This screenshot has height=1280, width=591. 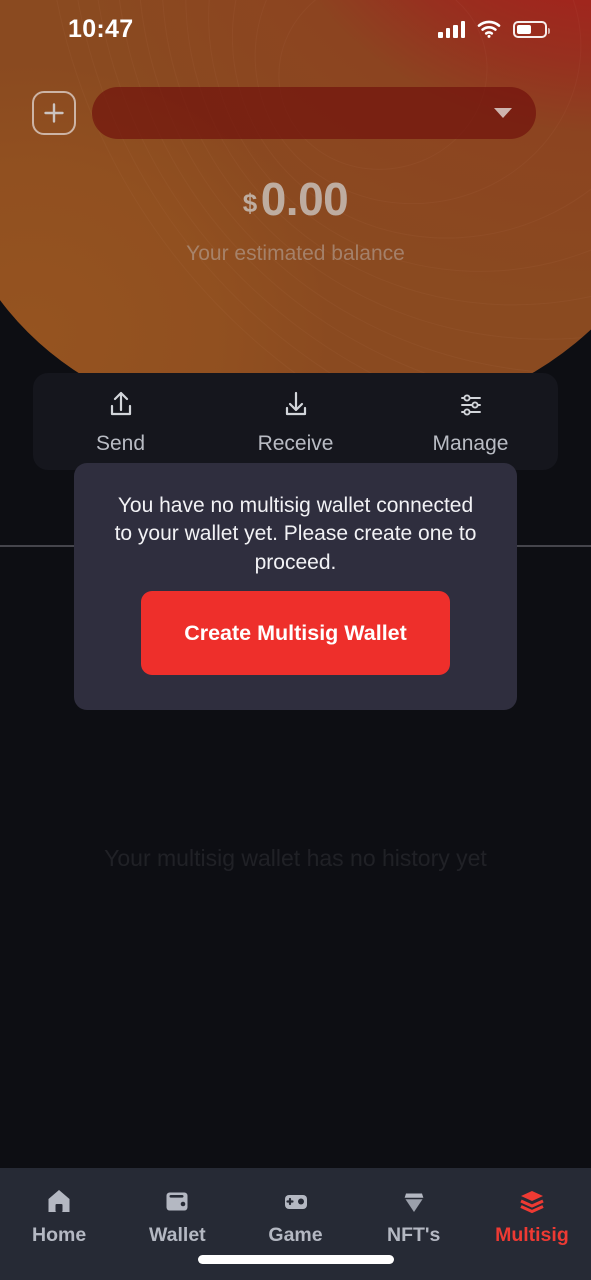 What do you see at coordinates (295, 1259) in the screenshot?
I see `home-indicator` at bounding box center [295, 1259].